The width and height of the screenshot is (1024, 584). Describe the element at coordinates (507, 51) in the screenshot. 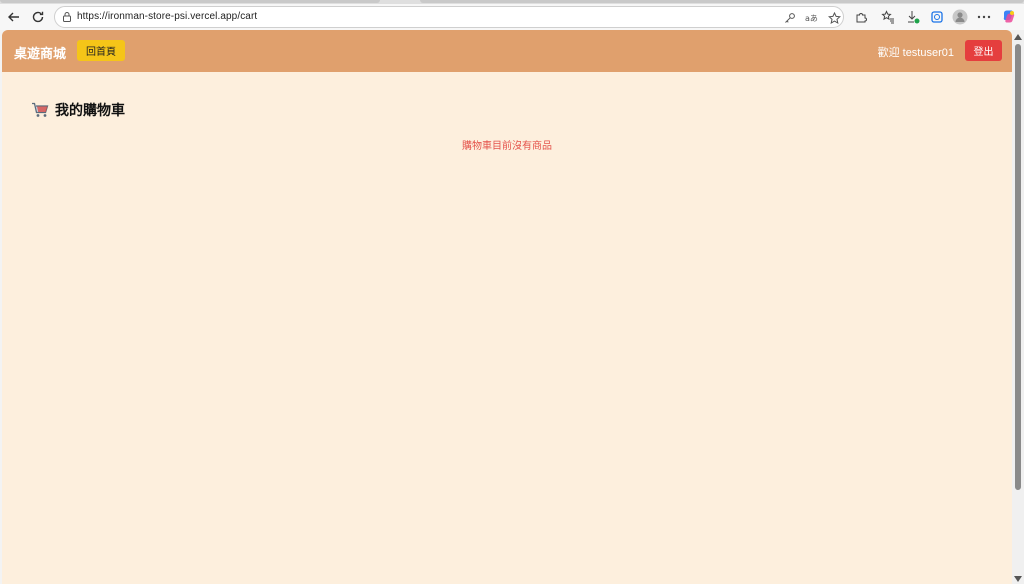

I see `navbar: 桌遊商城 回首頁 歡迎 testuser01 登出` at that location.